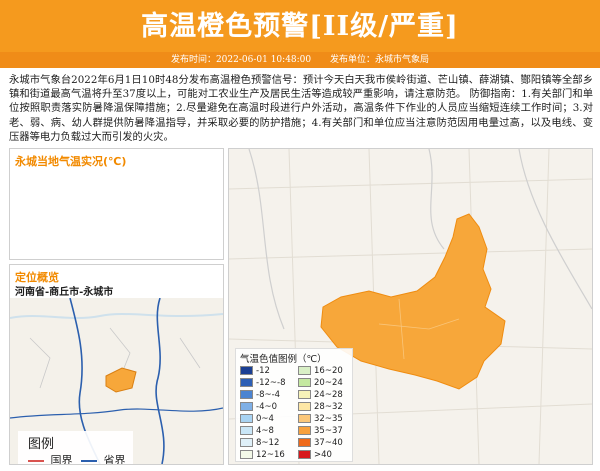 Image resolution: width=600 pixels, height=471 pixels. I want to click on temperature-legend-item: 16~20, so click(320, 371).